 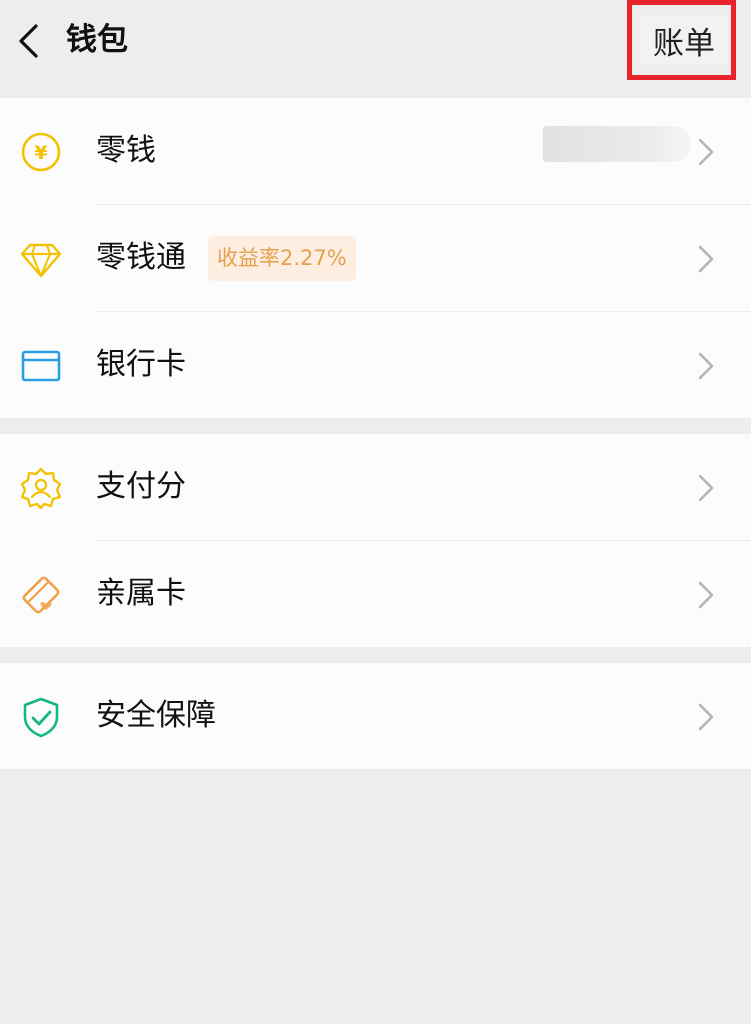 What do you see at coordinates (375, 594) in the screenshot?
I see `list-item-family-card: 亲属卡` at bounding box center [375, 594].